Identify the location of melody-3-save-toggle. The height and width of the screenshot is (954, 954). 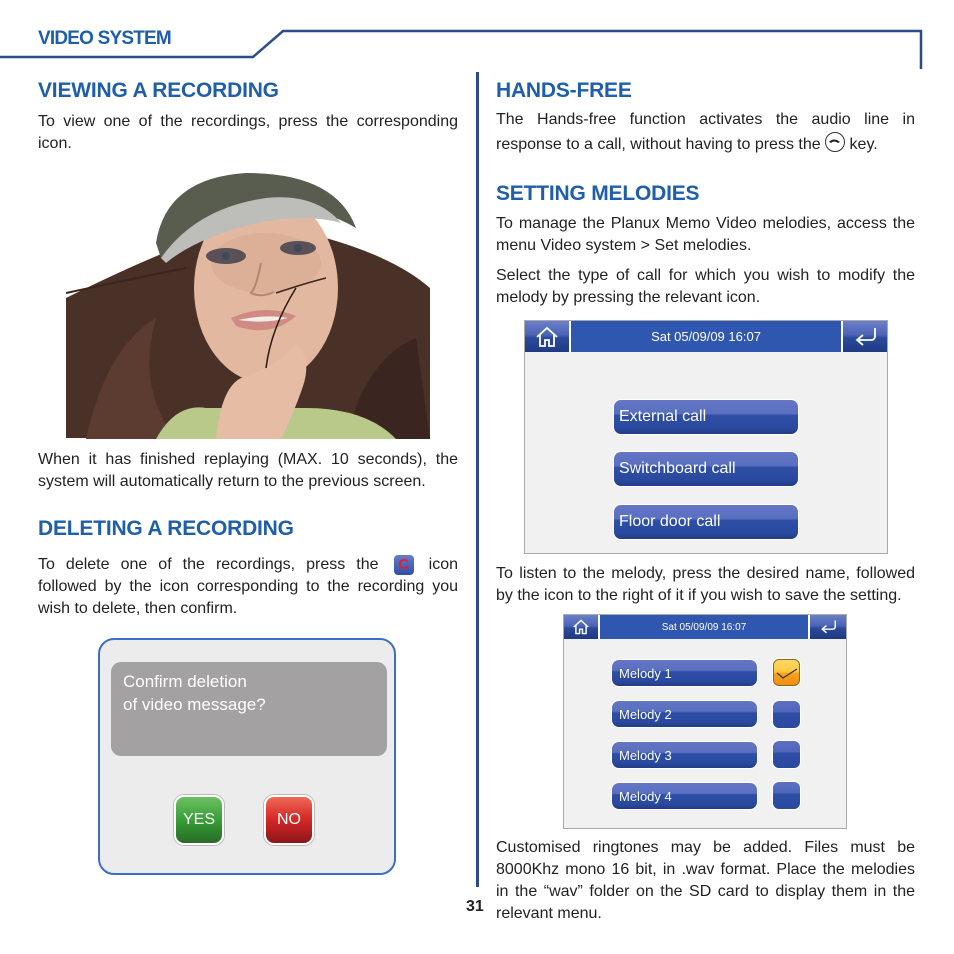
(786, 754).